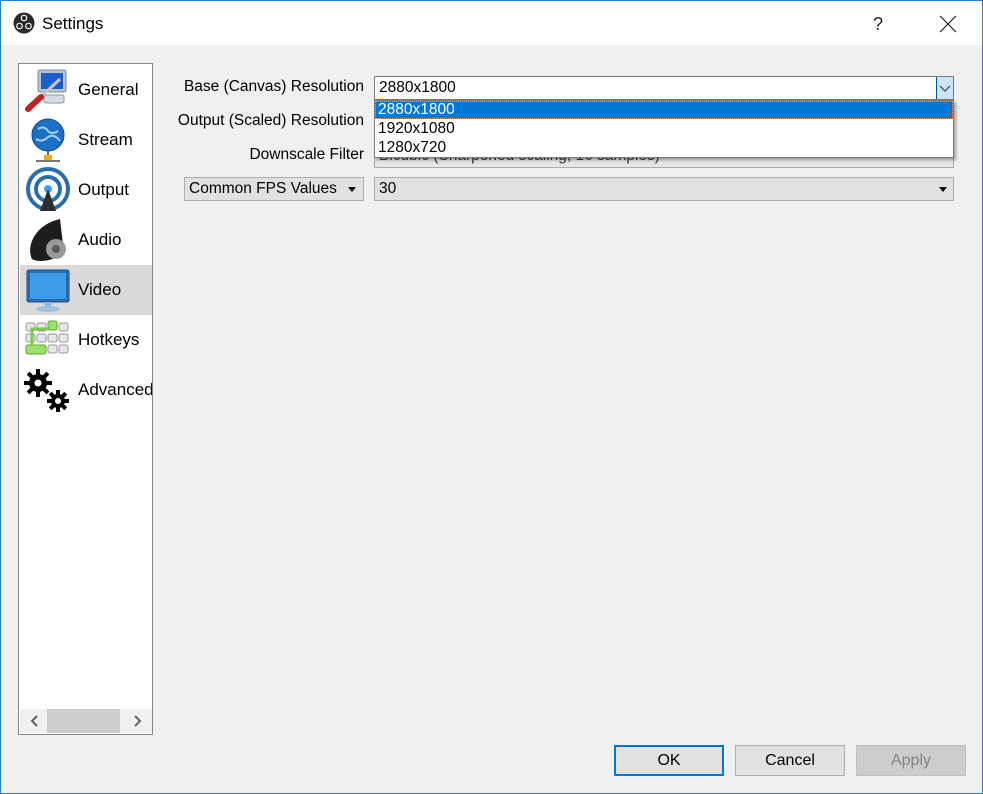 This screenshot has width=983, height=794. I want to click on sidebar-item-label: Output, so click(104, 189).